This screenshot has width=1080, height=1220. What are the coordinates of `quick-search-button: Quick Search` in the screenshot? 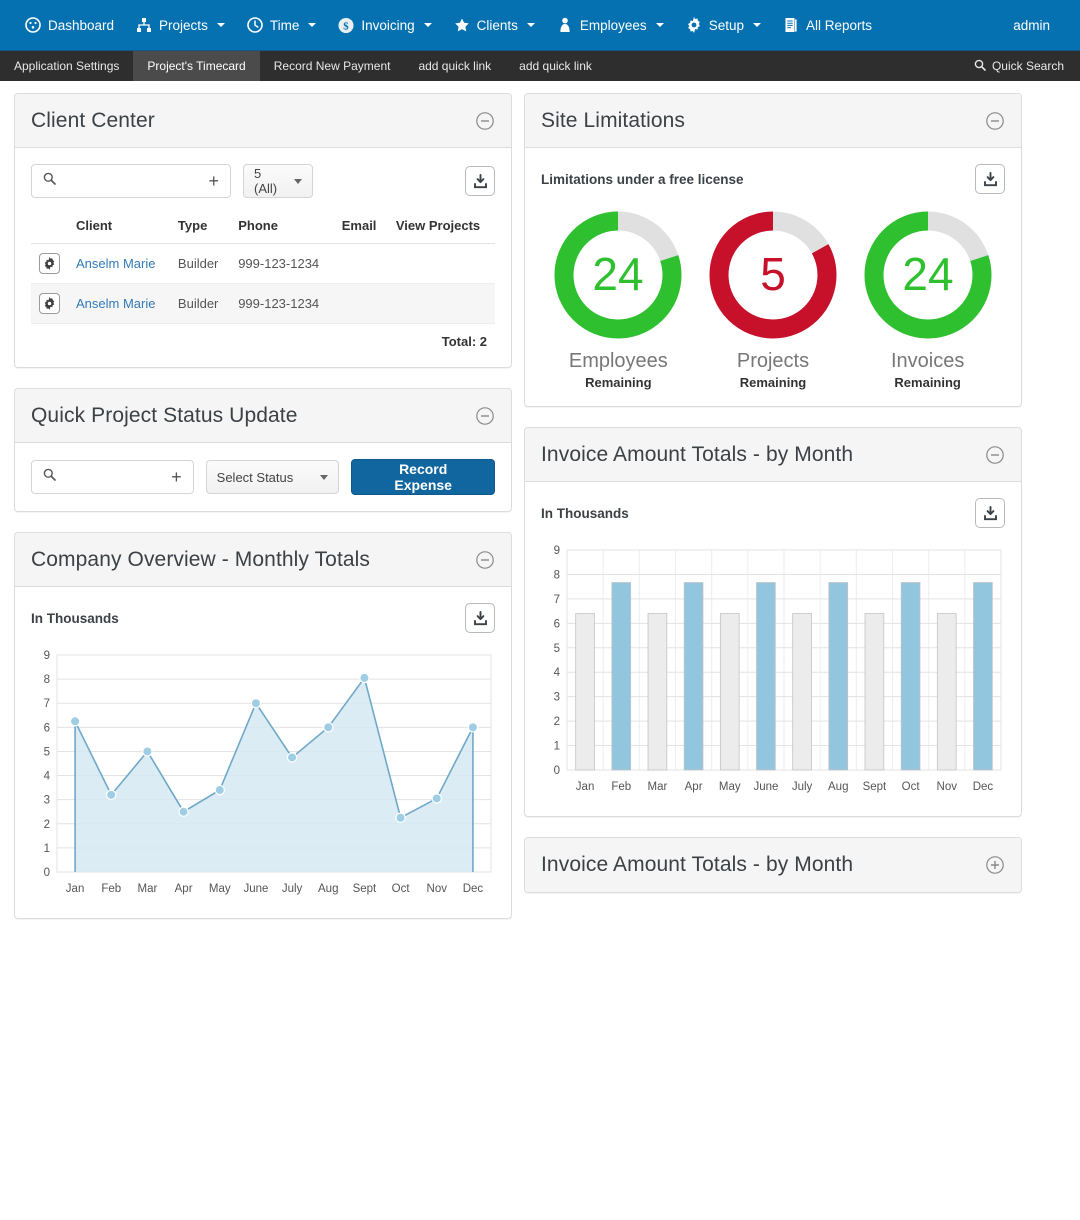 It's located at (1019, 66).